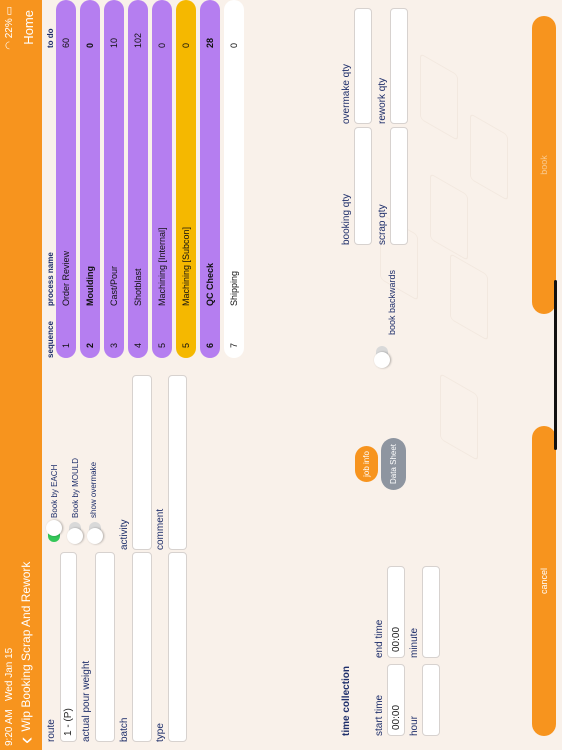  Describe the element at coordinates (66, 345) in the screenshot. I see `row-seq: 1` at that location.